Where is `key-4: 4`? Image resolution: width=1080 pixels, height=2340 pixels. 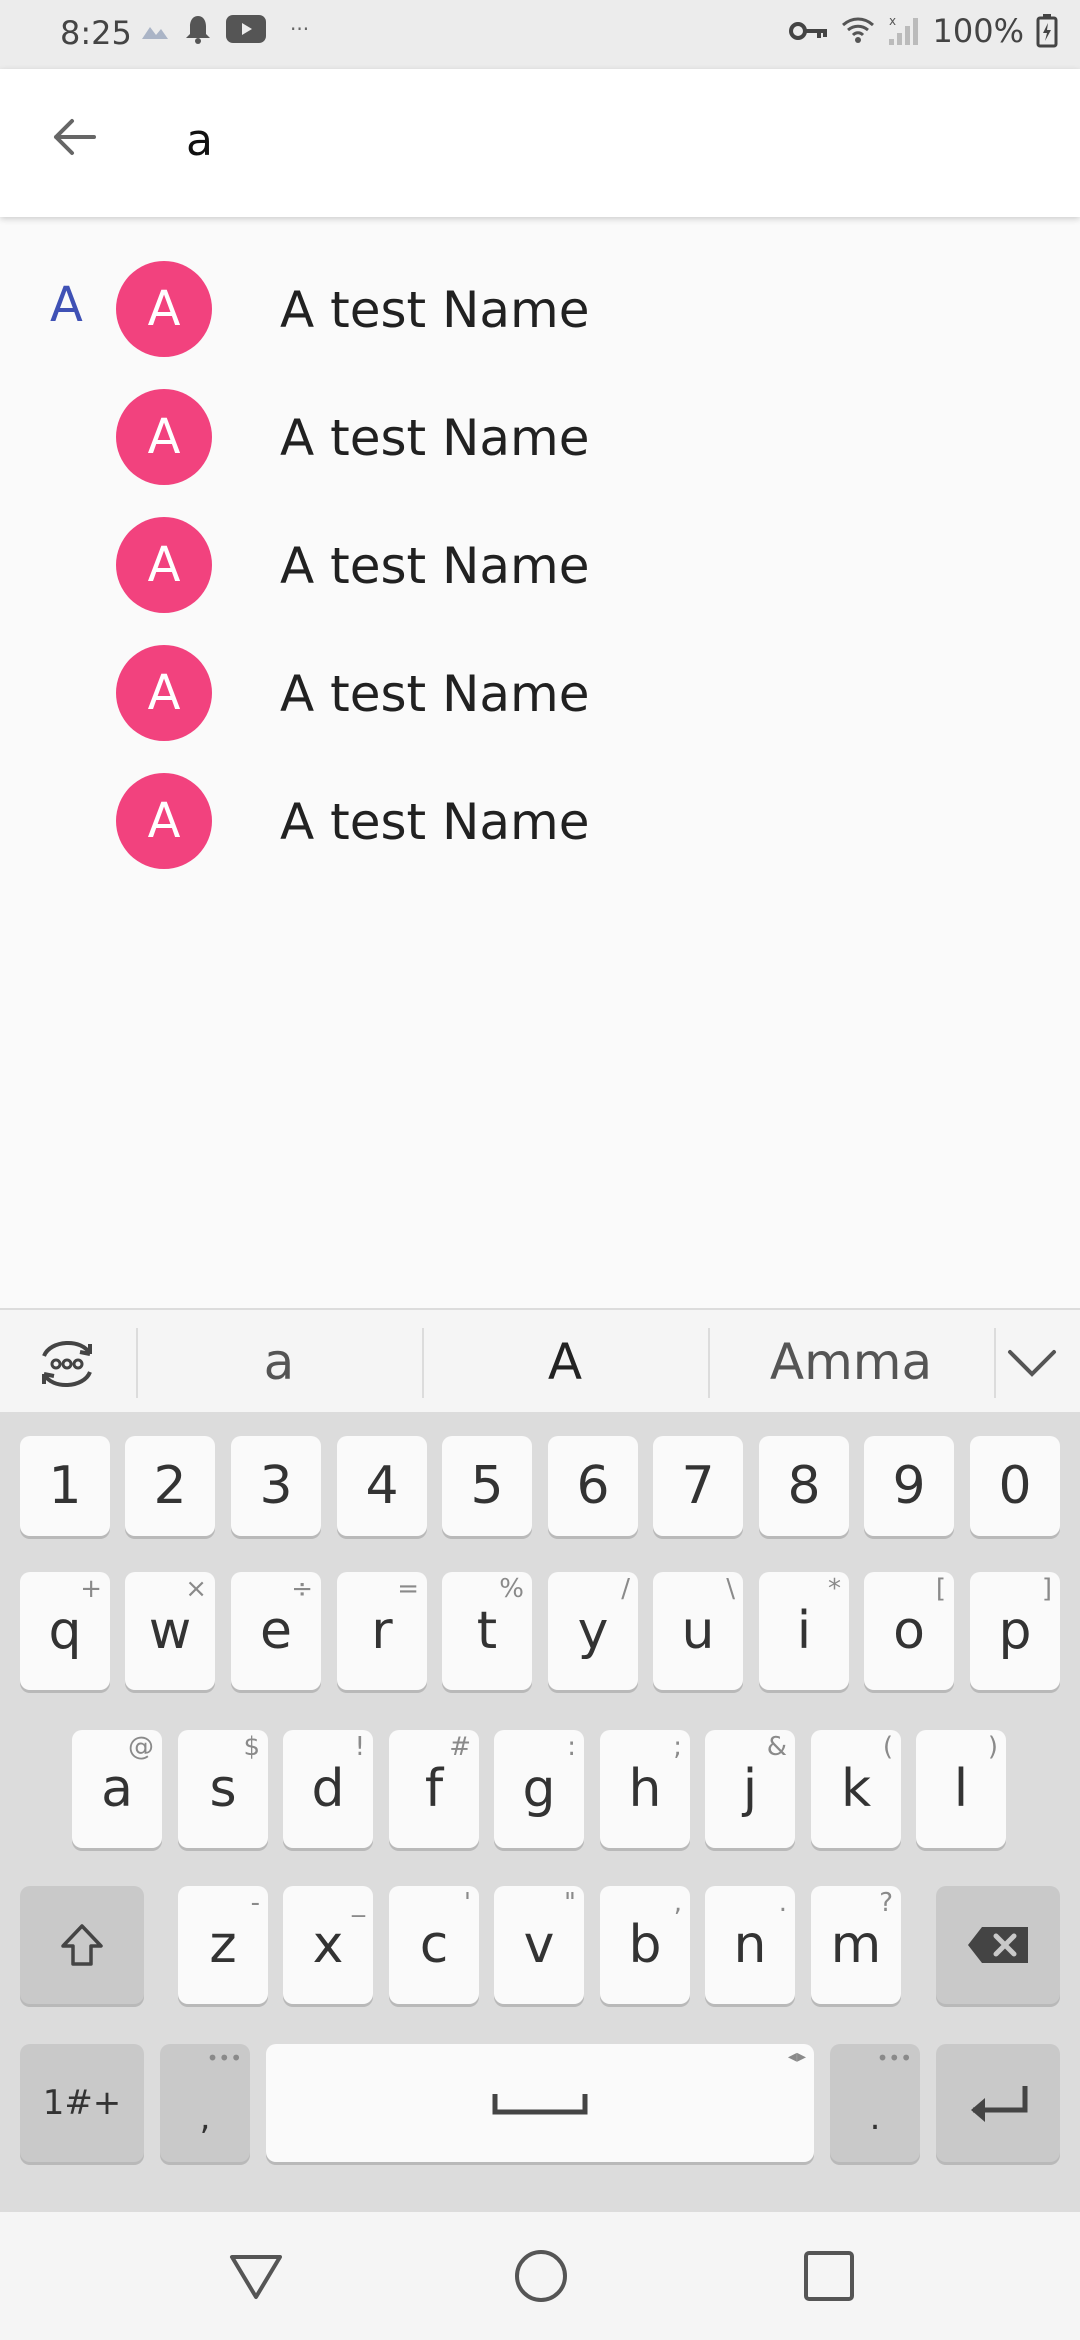 key-4: 4 is located at coordinates (382, 1486).